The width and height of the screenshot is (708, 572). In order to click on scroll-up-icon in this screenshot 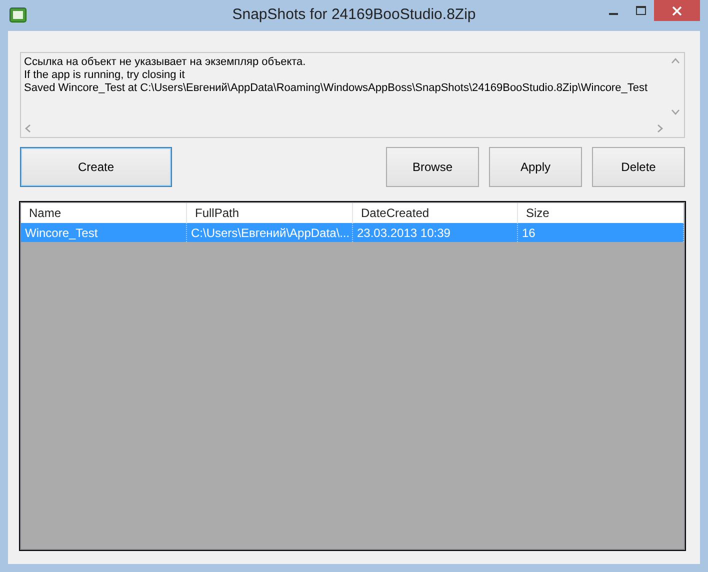, I will do `click(675, 60)`.